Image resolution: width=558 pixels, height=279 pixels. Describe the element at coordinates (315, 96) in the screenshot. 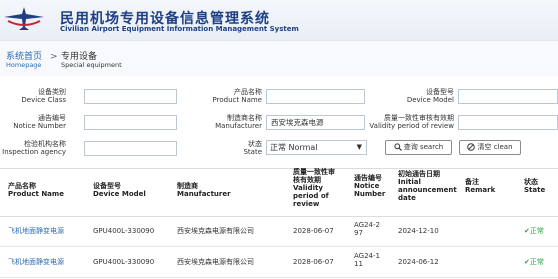

I see `product-name-input` at that location.